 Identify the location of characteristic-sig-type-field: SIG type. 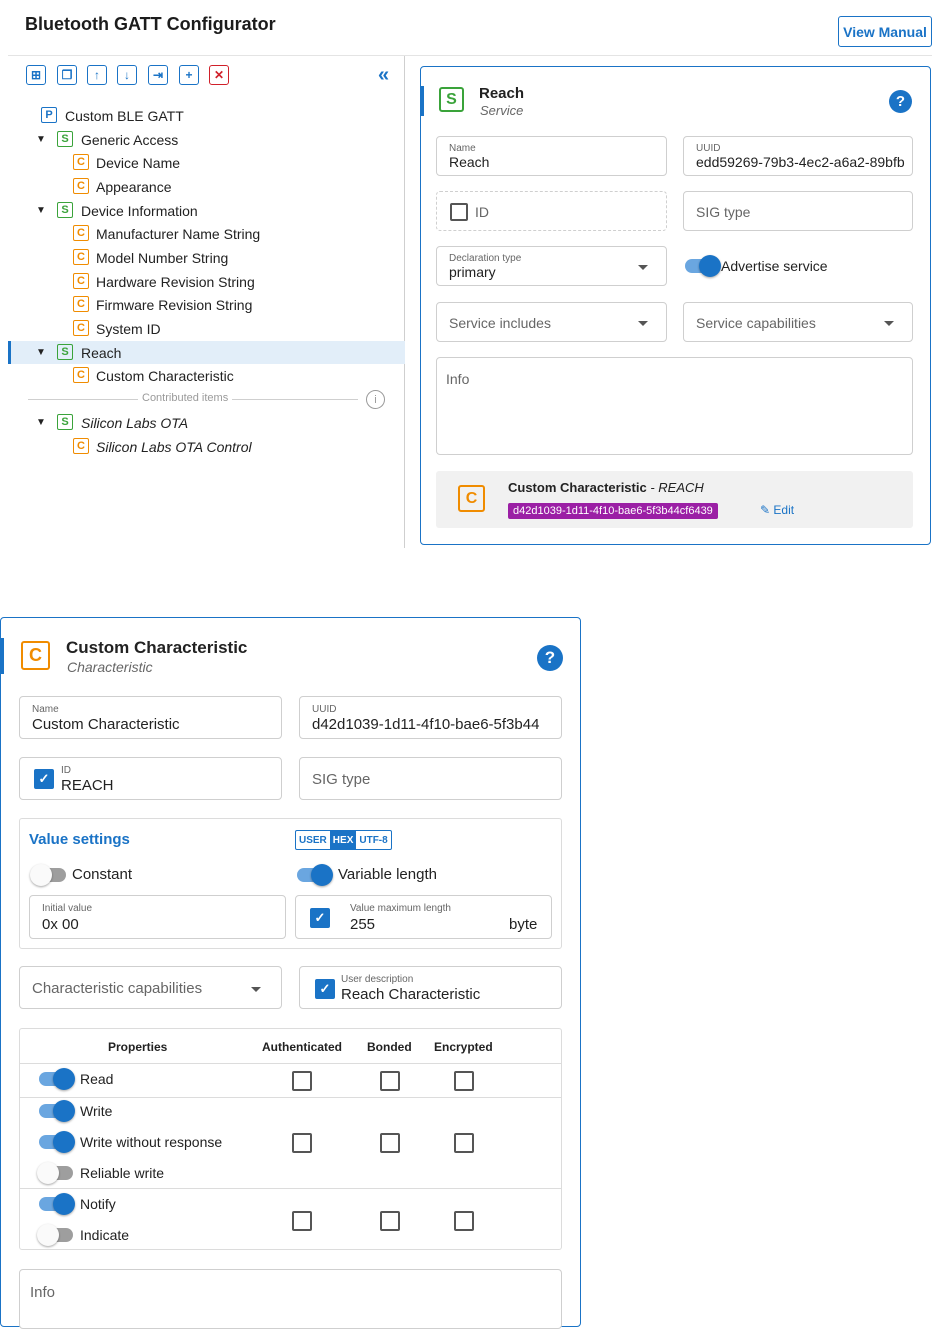
(430, 778).